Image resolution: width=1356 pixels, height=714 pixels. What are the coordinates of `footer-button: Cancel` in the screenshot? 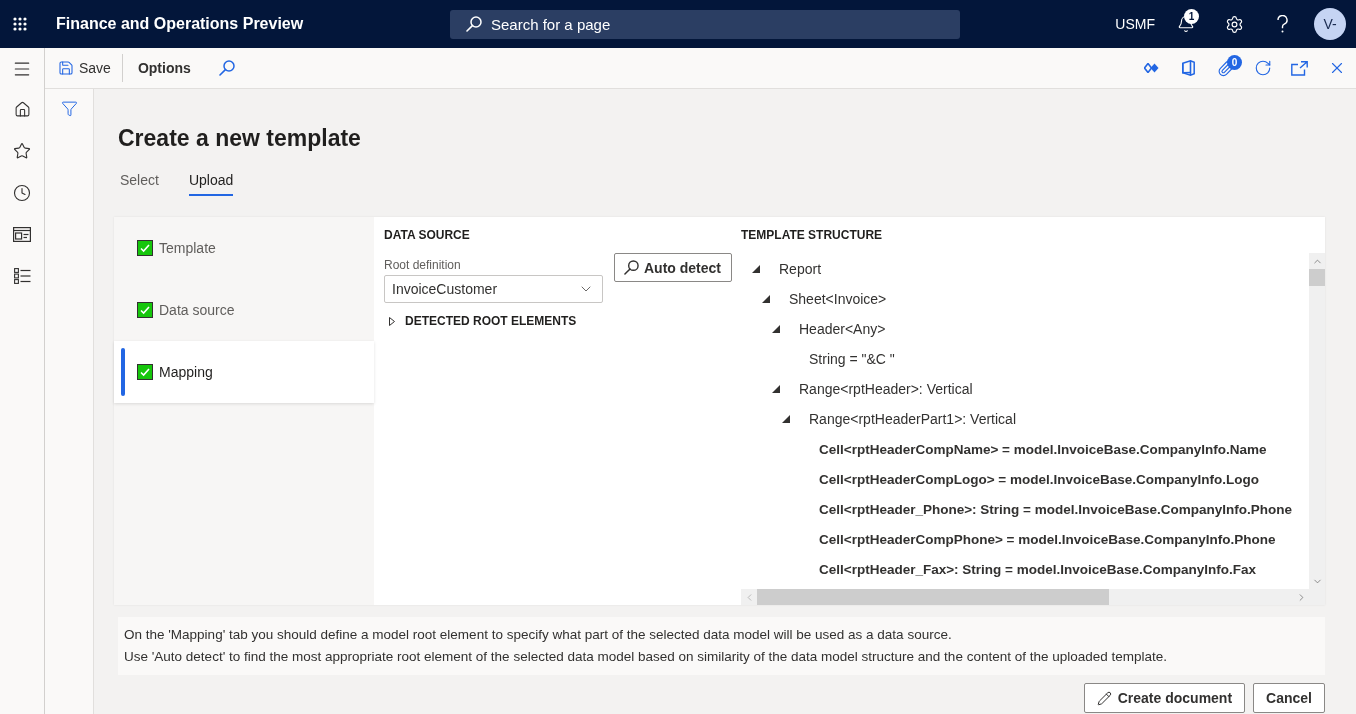 It's located at (1289, 698).